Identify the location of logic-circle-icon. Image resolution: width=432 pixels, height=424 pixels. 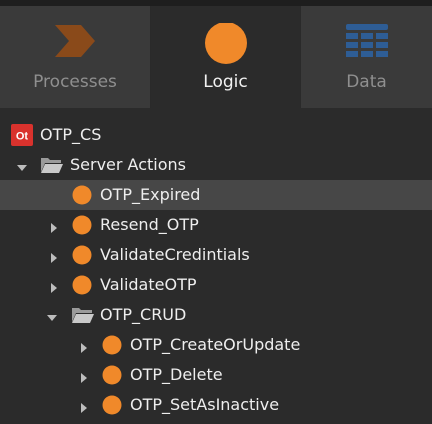
(226, 46).